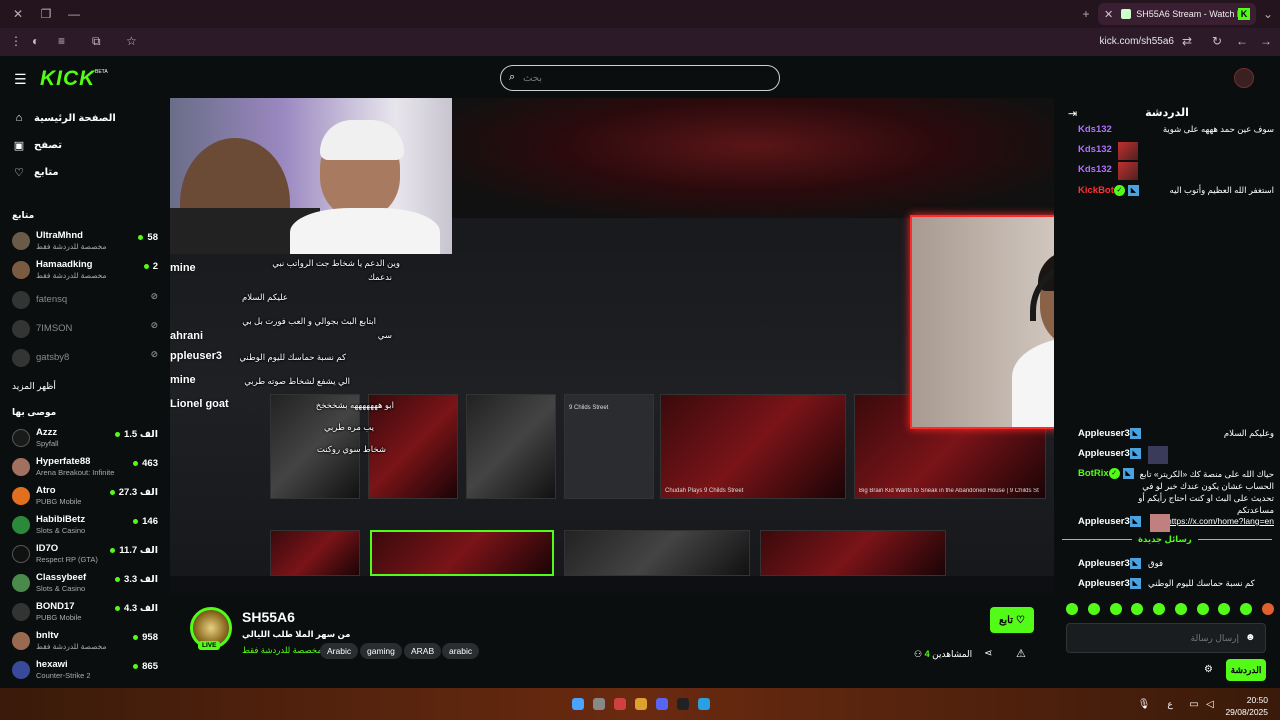 This screenshot has width=1280, height=720. I want to click on following-channel-gatsby8: gatsby8 ⊘, so click(86, 358).